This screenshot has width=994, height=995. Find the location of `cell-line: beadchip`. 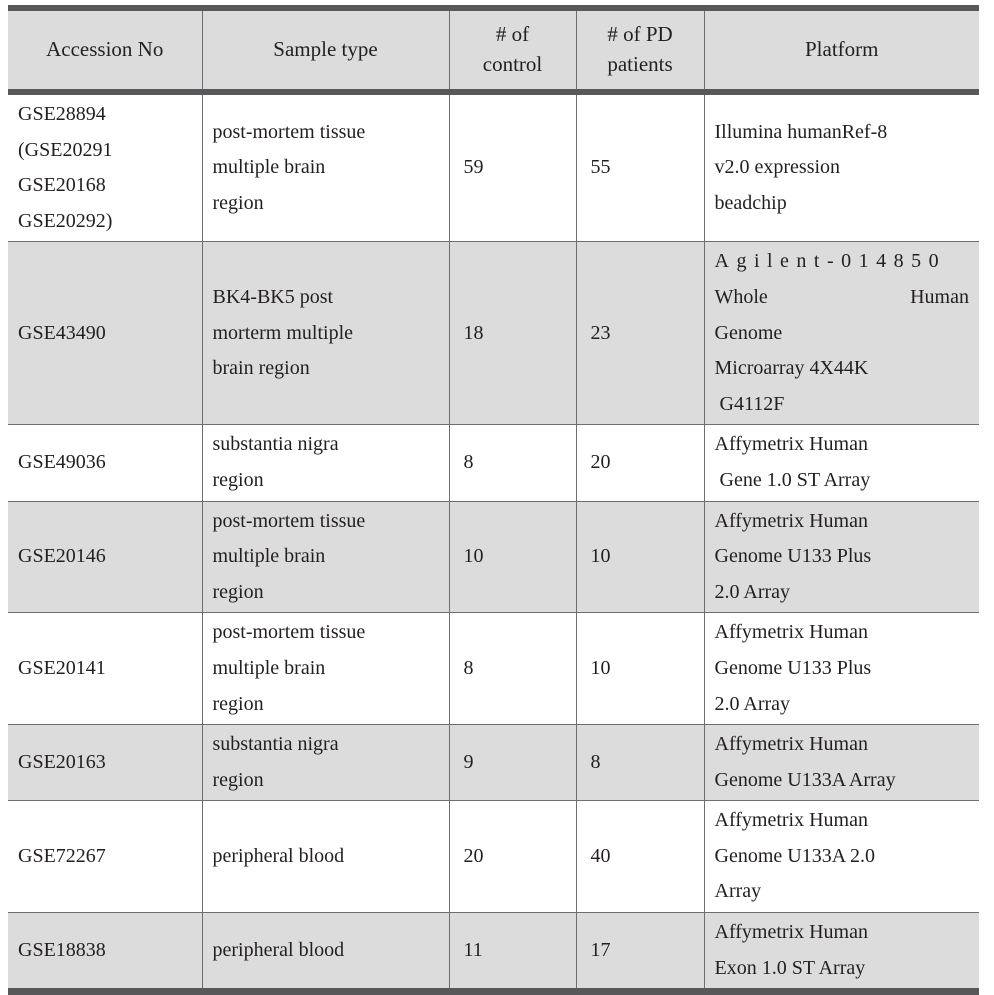

cell-line: beadchip is located at coordinates (750, 202).